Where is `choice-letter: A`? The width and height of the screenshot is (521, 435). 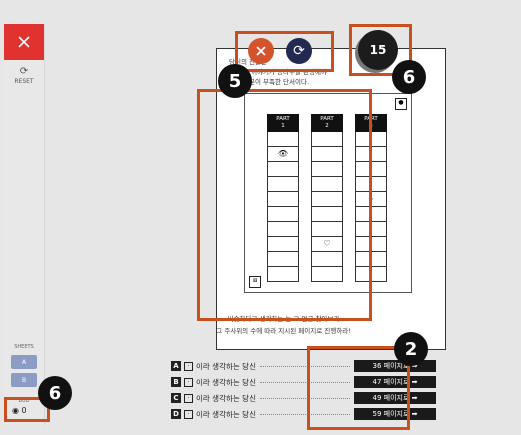 choice-letter: A is located at coordinates (176, 366).